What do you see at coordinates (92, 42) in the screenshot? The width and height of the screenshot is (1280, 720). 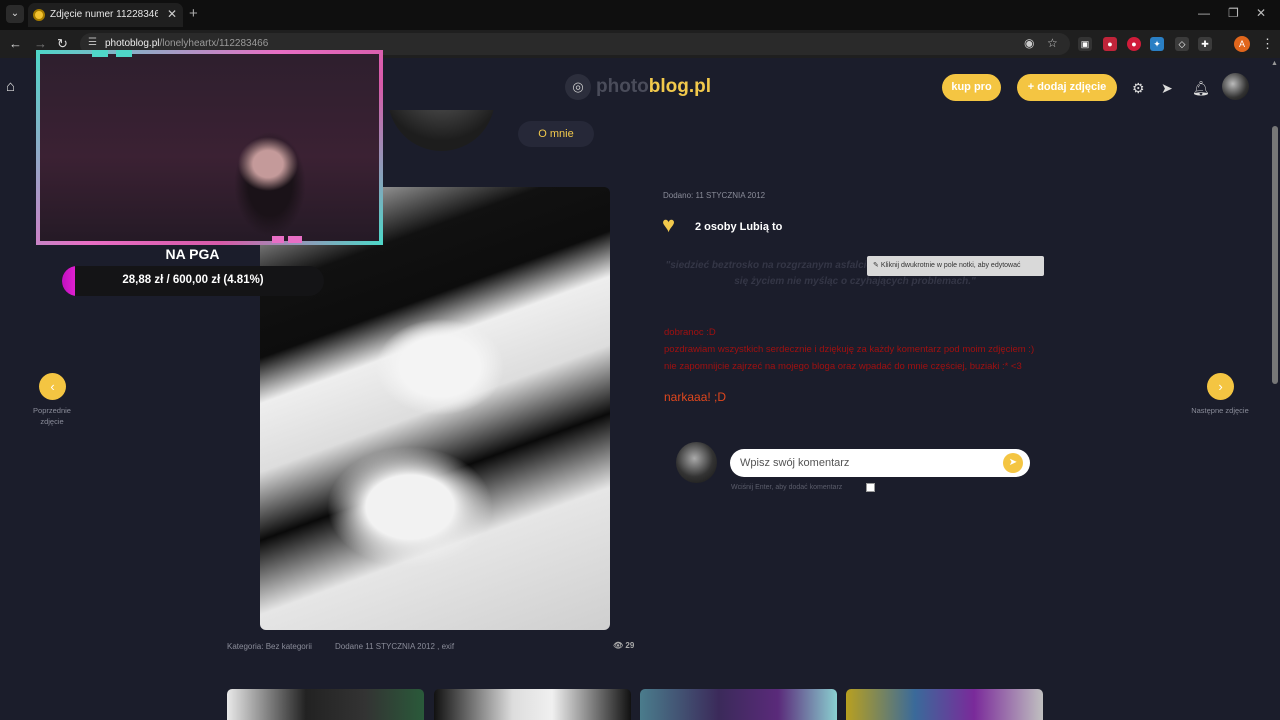 I see `site-info-icon: ☰` at bounding box center [92, 42].